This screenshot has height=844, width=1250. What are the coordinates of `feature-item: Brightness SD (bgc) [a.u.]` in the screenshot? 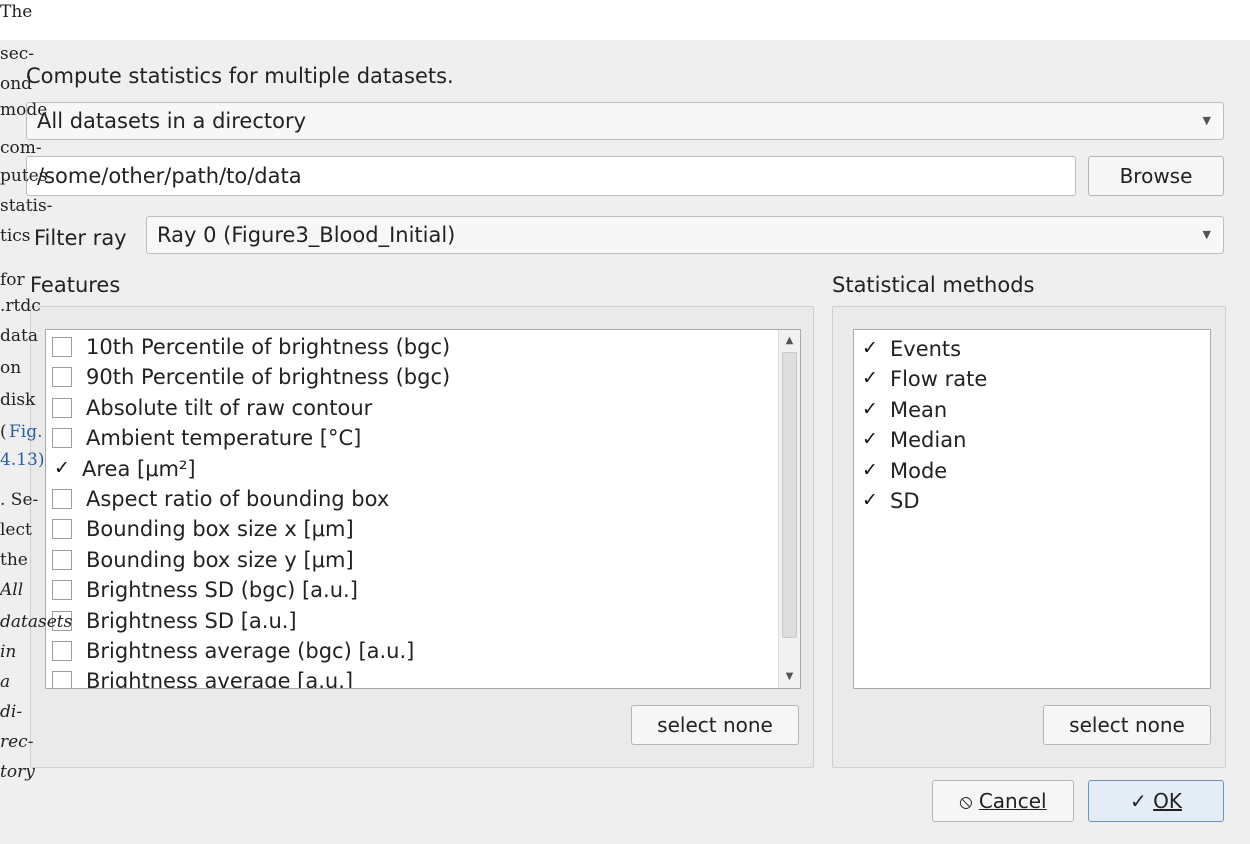 It's located at (205, 590).